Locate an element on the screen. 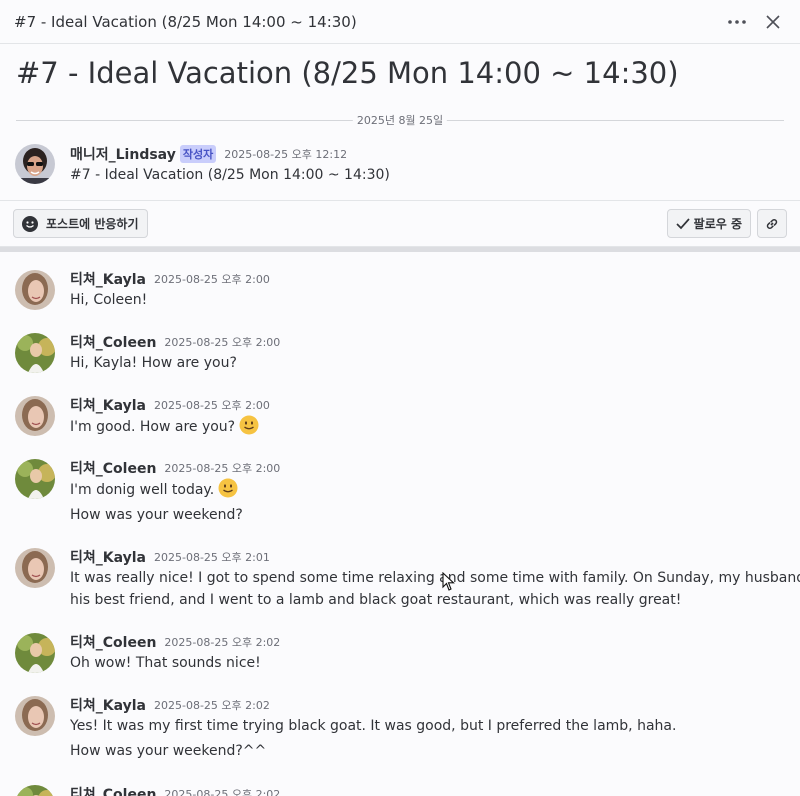 This screenshot has width=800, height=796. message-item: 티쳐_Kayla 2025-08-25 오후 2:00 Hi, Coleen! is located at coordinates (400, 300).